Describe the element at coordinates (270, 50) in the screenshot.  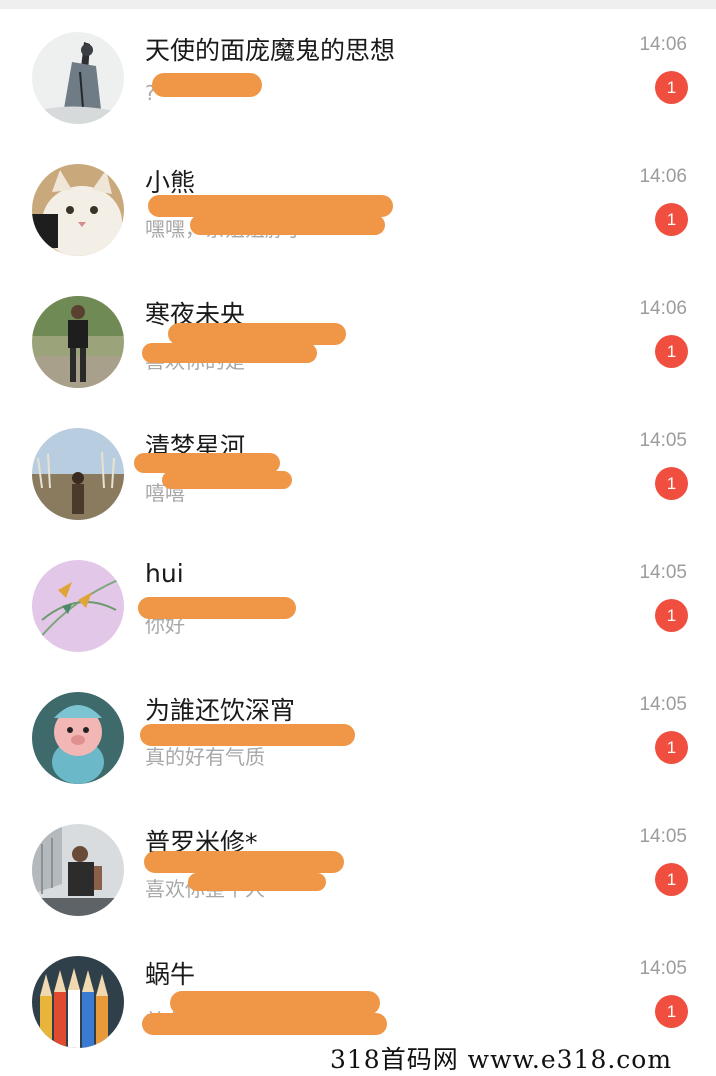
I see `contact-name: 天使的面庞魔鬼的思想` at that location.